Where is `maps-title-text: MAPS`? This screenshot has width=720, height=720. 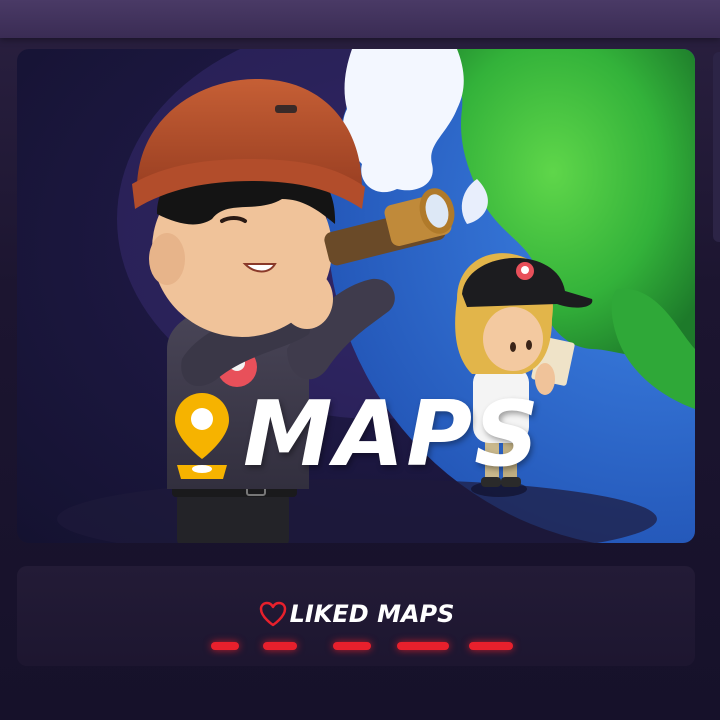 maps-title-text: MAPS is located at coordinates (392, 434).